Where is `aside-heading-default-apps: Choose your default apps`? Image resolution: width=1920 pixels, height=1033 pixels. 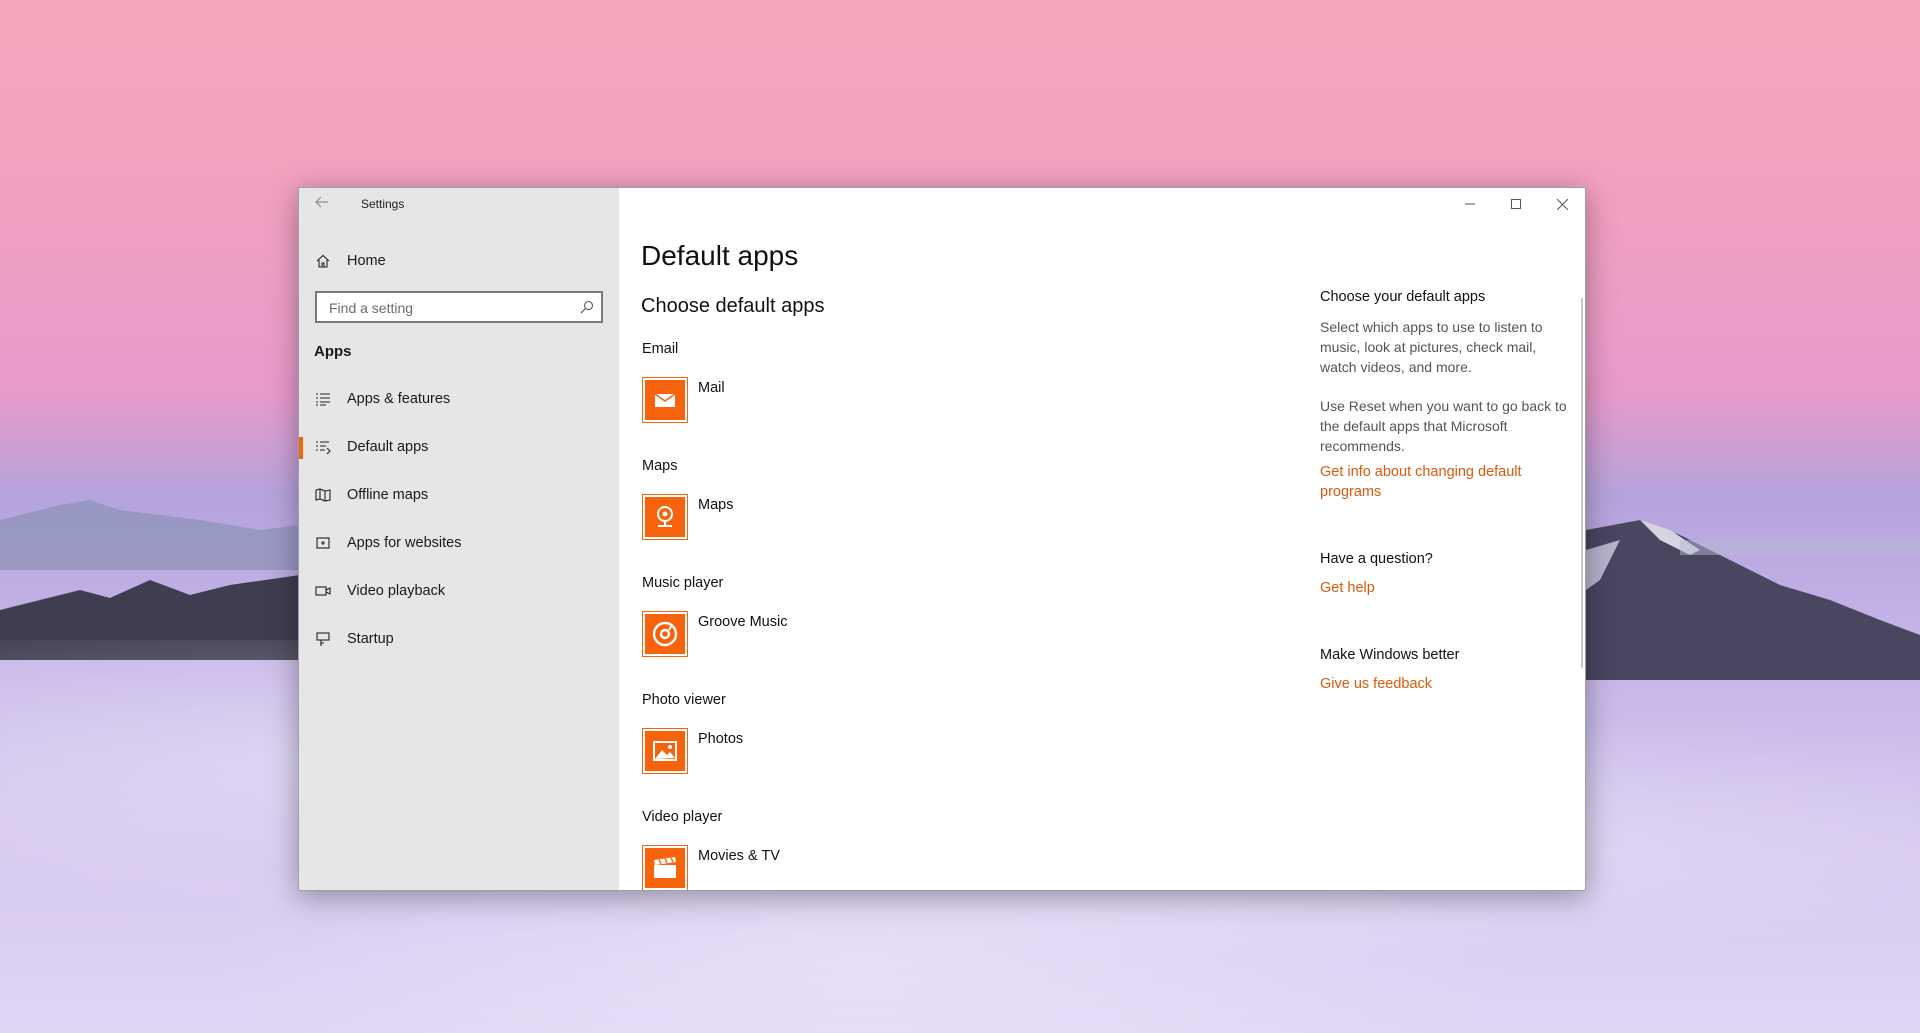
aside-heading-default-apps: Choose your default apps is located at coordinates (1403, 297).